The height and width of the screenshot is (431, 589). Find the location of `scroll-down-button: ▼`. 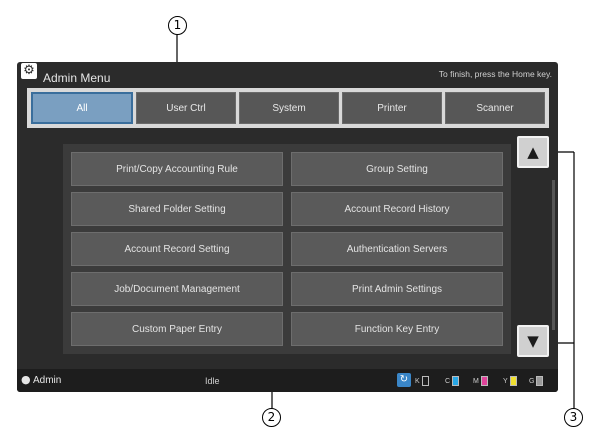

scroll-down-button: ▼ is located at coordinates (533, 341).